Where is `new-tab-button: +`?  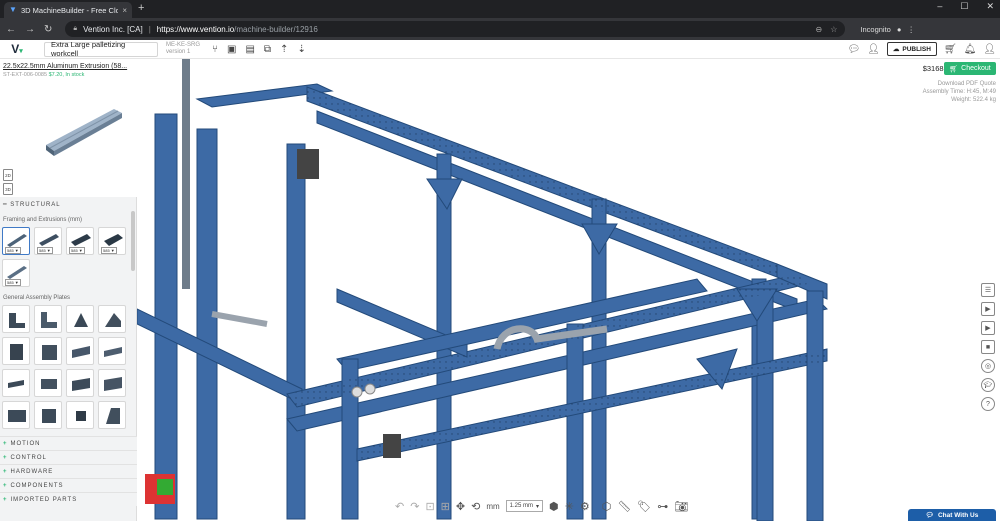 new-tab-button: + is located at coordinates (141, 8).